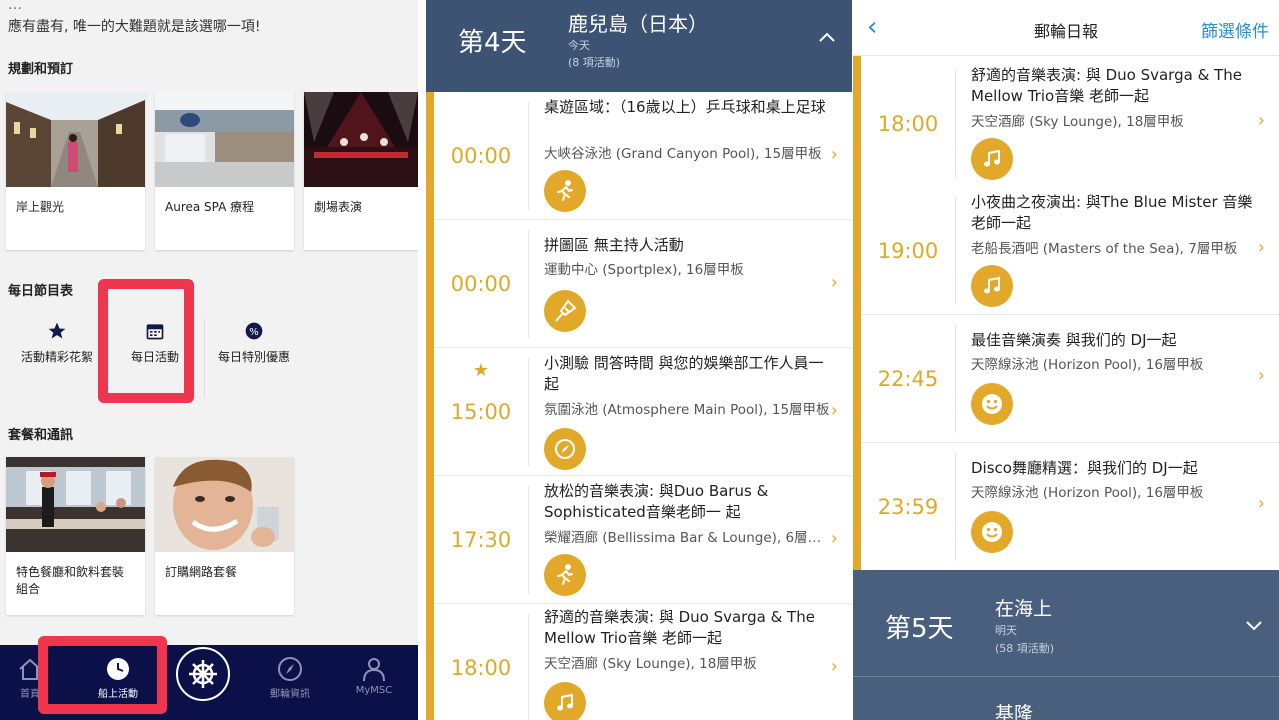  Describe the element at coordinates (224, 171) in the screenshot. I see `card-aurea-spa: Aurea SPA 療程` at that location.